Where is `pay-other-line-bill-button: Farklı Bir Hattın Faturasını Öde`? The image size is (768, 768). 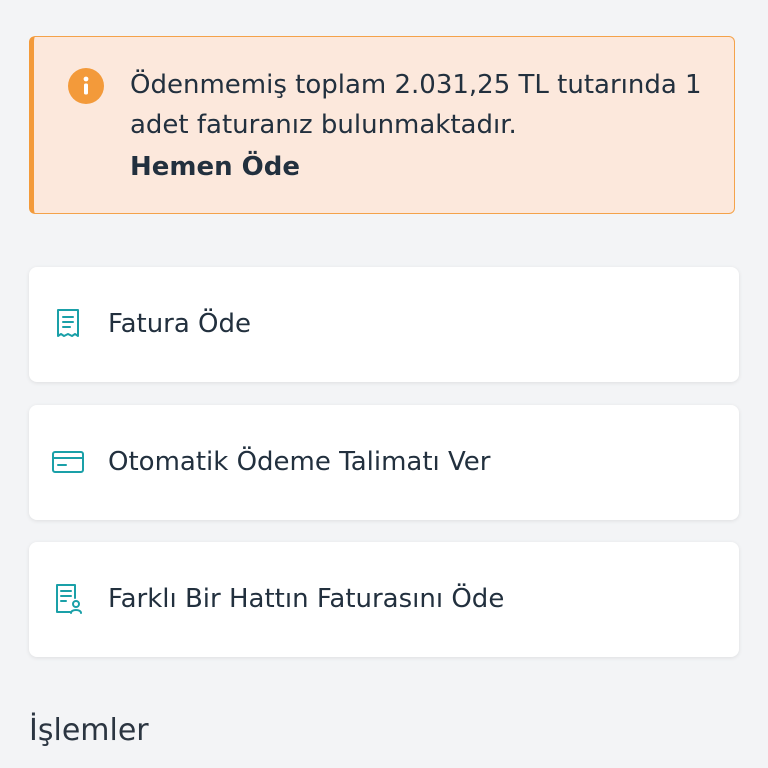
pay-other-line-bill-button: Farklı Bir Hattın Faturasını Öde is located at coordinates (384, 599).